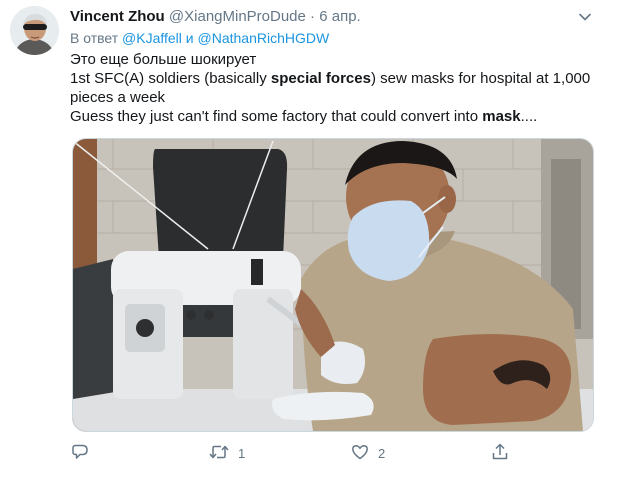  Describe the element at coordinates (117, 16) in the screenshot. I see `author-name: Vincent Zhou` at that location.